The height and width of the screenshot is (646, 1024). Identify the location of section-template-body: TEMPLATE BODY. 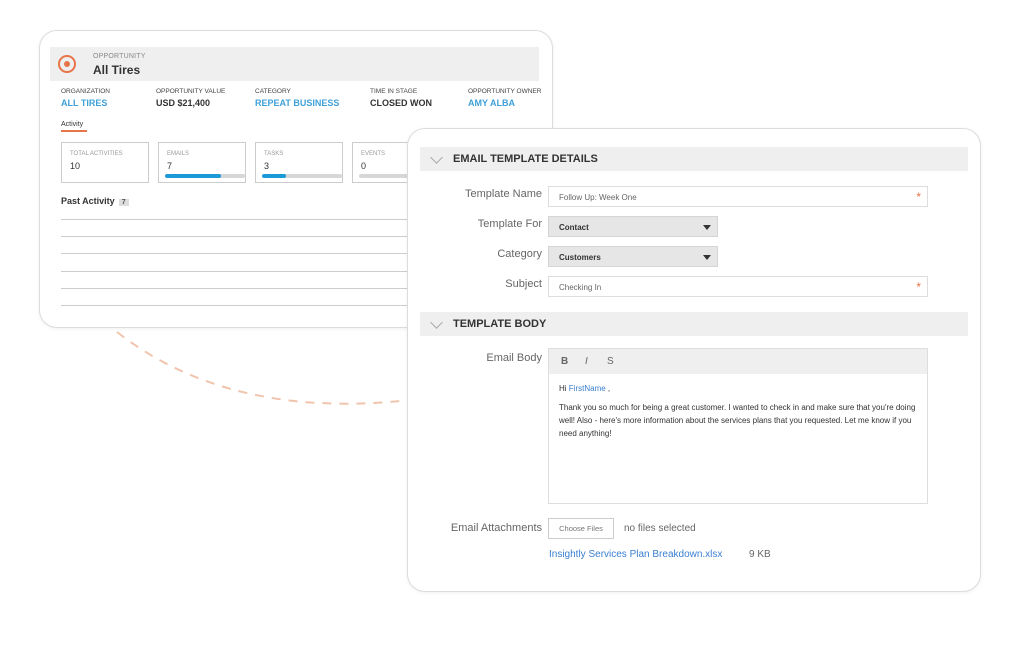
(694, 324).